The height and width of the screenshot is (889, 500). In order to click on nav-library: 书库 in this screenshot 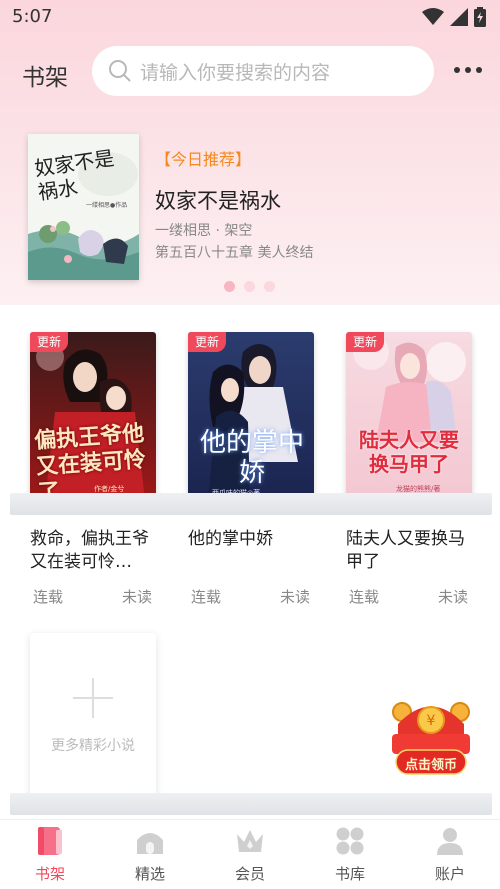, I will do `click(350, 854)`.